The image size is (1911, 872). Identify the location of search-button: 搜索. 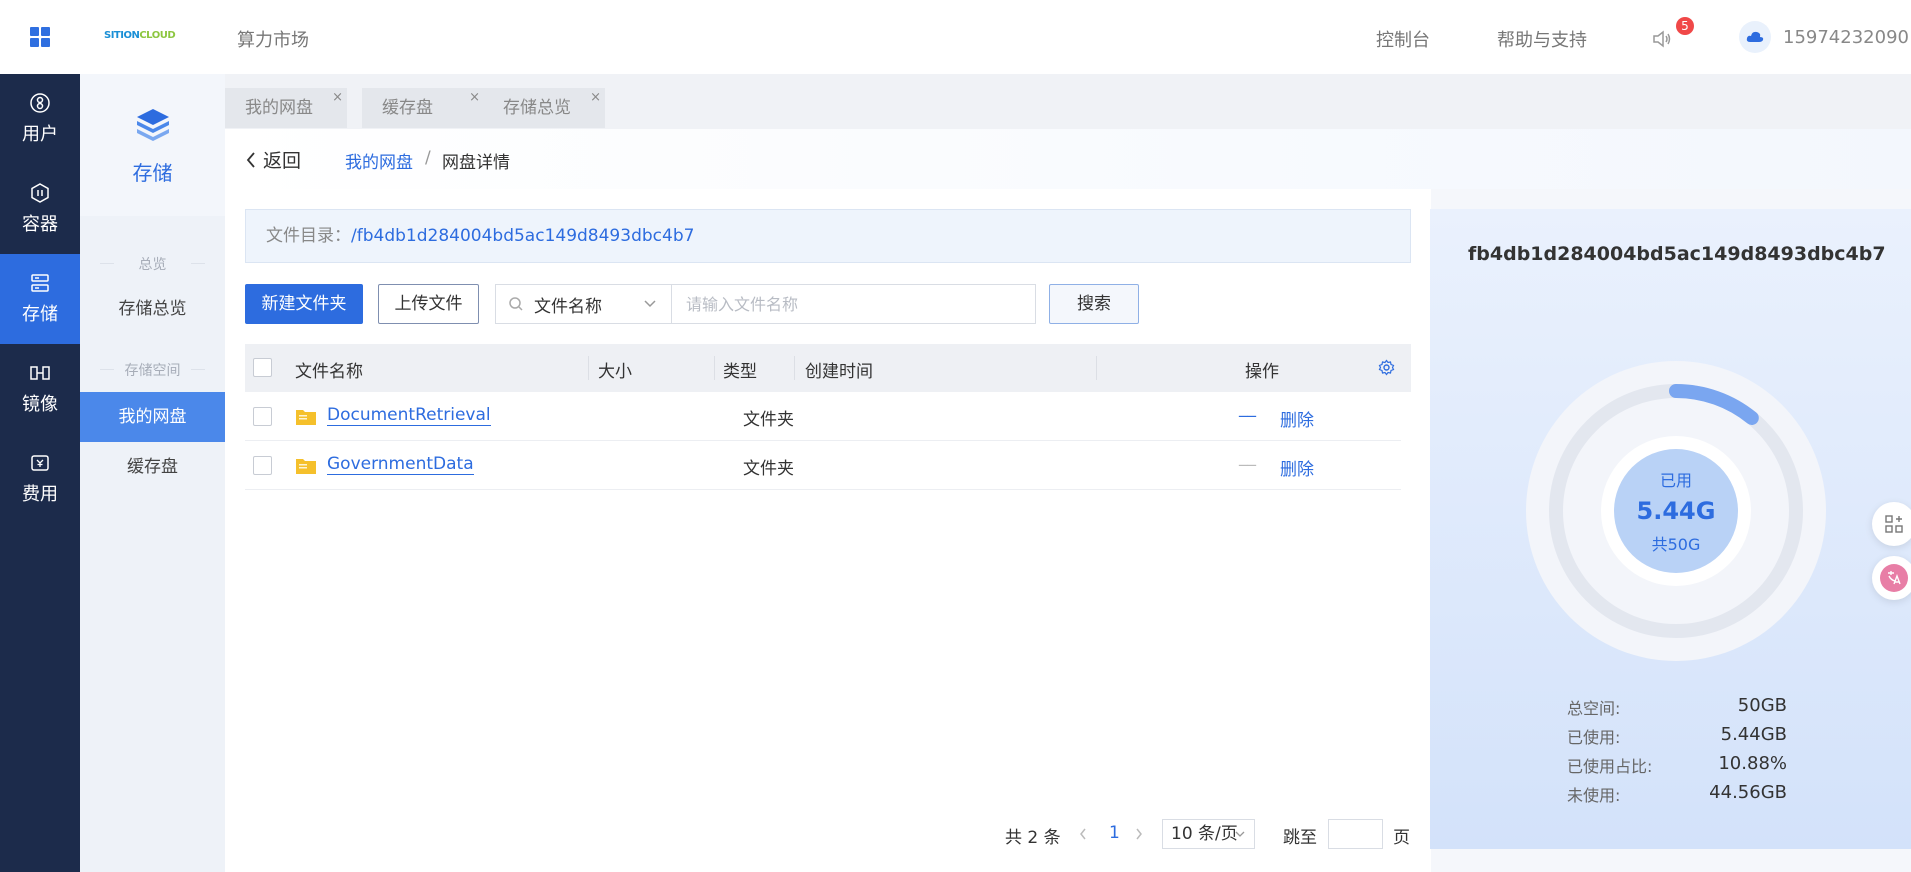
(1094, 304).